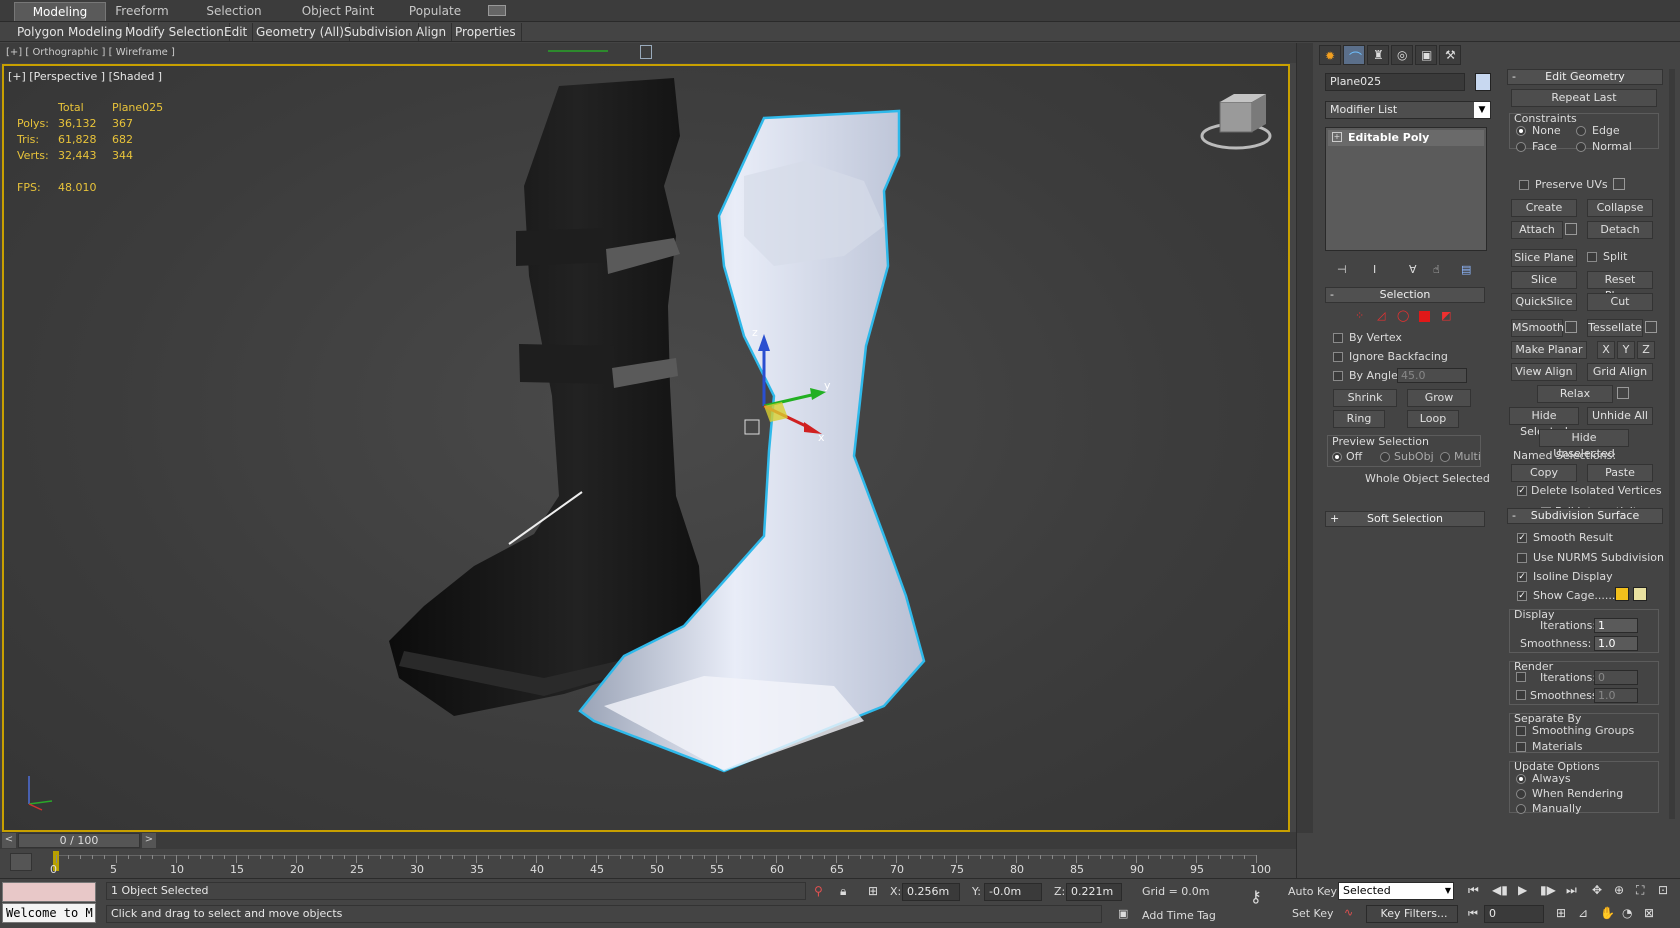 This screenshot has height=928, width=1680. What do you see at coordinates (1622, 594) in the screenshot?
I see `cage-color-swatch` at bounding box center [1622, 594].